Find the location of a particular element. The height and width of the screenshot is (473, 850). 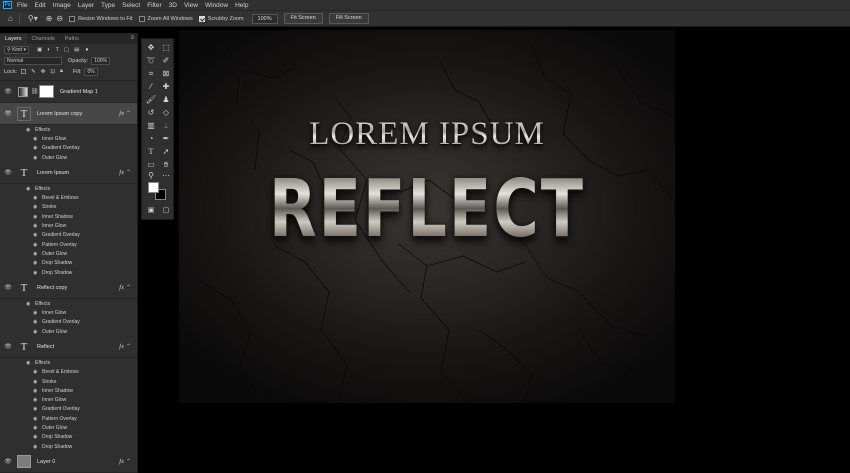

zoom-icon: ⚲▾ is located at coordinates (33, 18).